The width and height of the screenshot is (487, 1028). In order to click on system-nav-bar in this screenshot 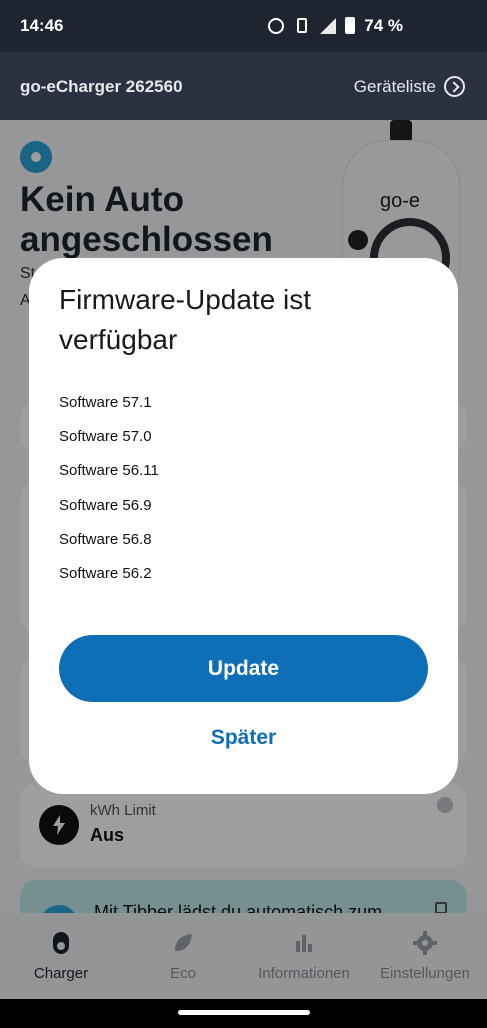, I will do `click(243, 1013)`.